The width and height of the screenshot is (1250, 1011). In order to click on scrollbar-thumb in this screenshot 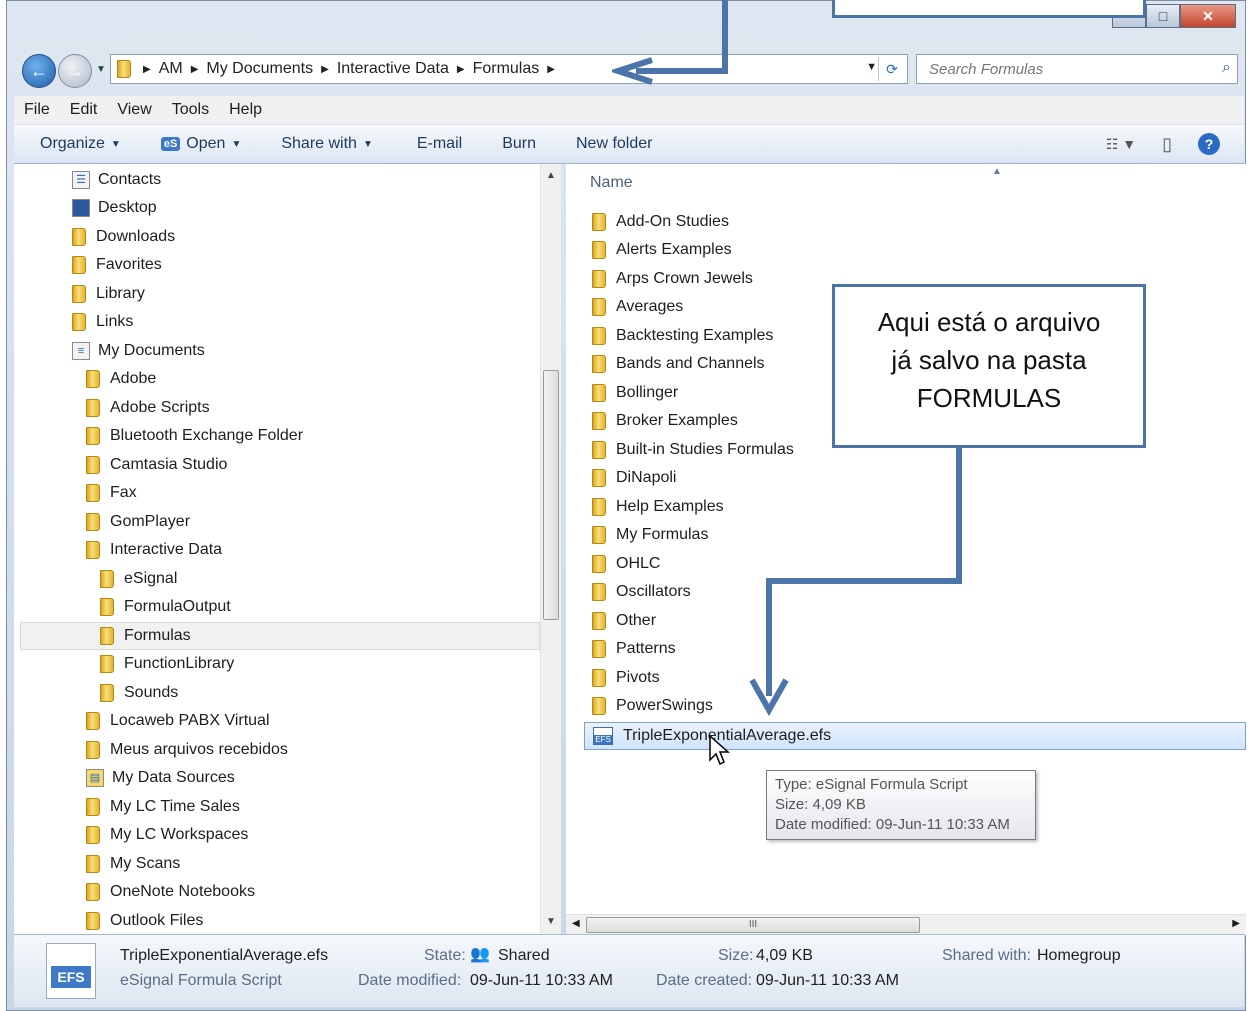, I will do `click(551, 495)`.